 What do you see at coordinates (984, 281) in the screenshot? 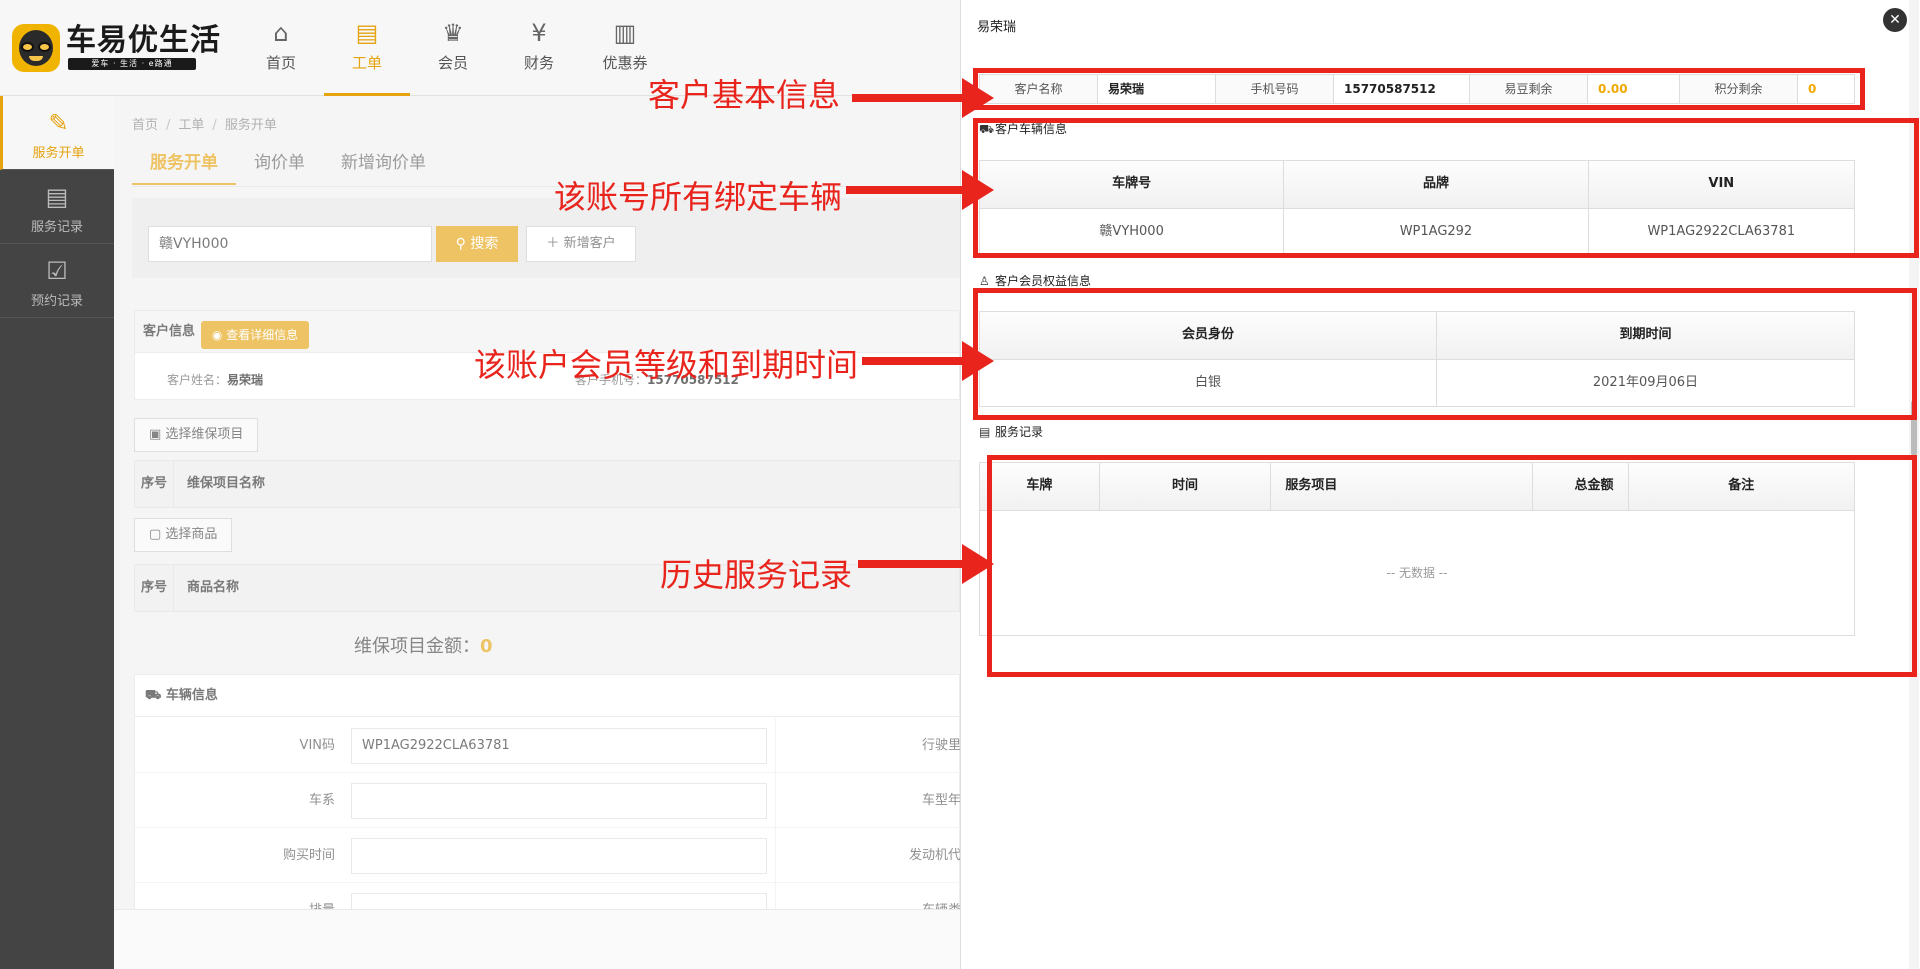
I see `user-icon: ♙` at bounding box center [984, 281].